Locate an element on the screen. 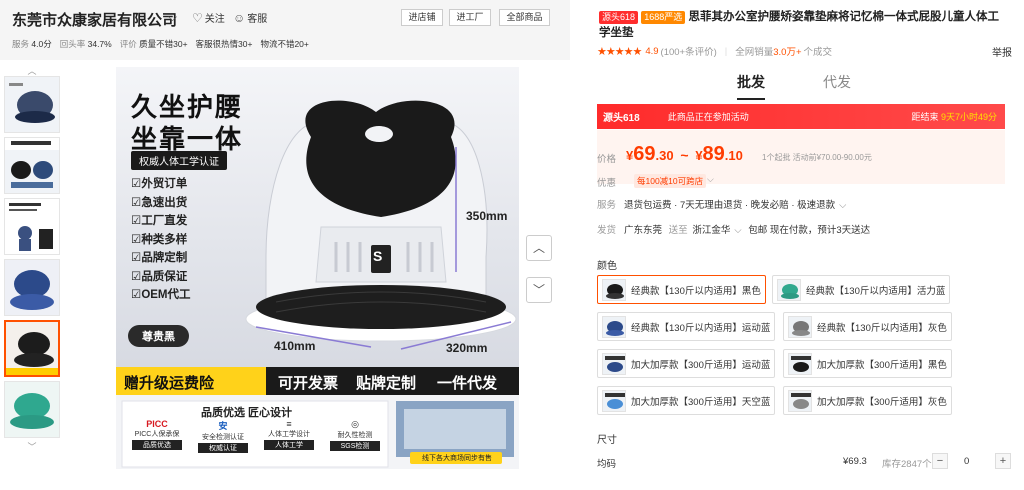 The image size is (1024, 490). shipping-row: 发货 广东东莞 送至 浙江金华 ⌵ 包邮 现在付款，预计3天送达 is located at coordinates (733, 229).